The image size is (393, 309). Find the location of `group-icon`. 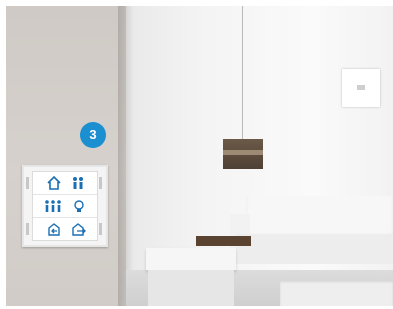

group-icon is located at coordinates (53, 206).